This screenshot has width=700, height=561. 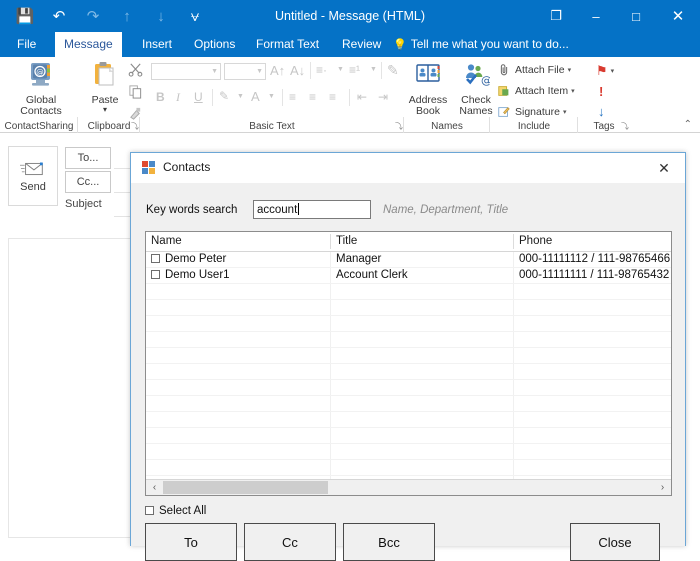 What do you see at coordinates (26, 44) in the screenshot?
I see `tab-file: File` at bounding box center [26, 44].